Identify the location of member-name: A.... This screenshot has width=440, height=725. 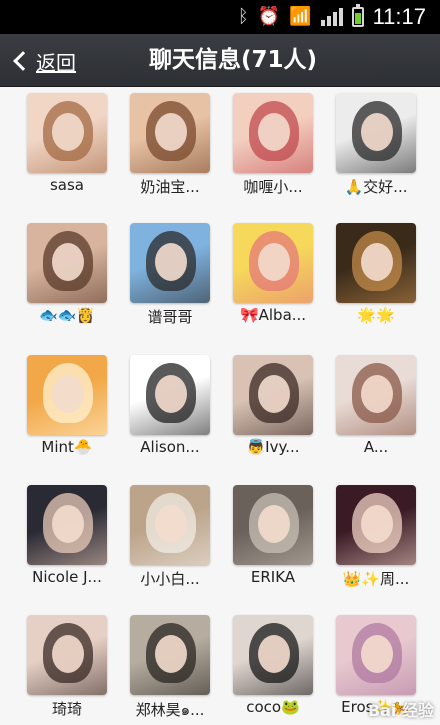
(376, 447).